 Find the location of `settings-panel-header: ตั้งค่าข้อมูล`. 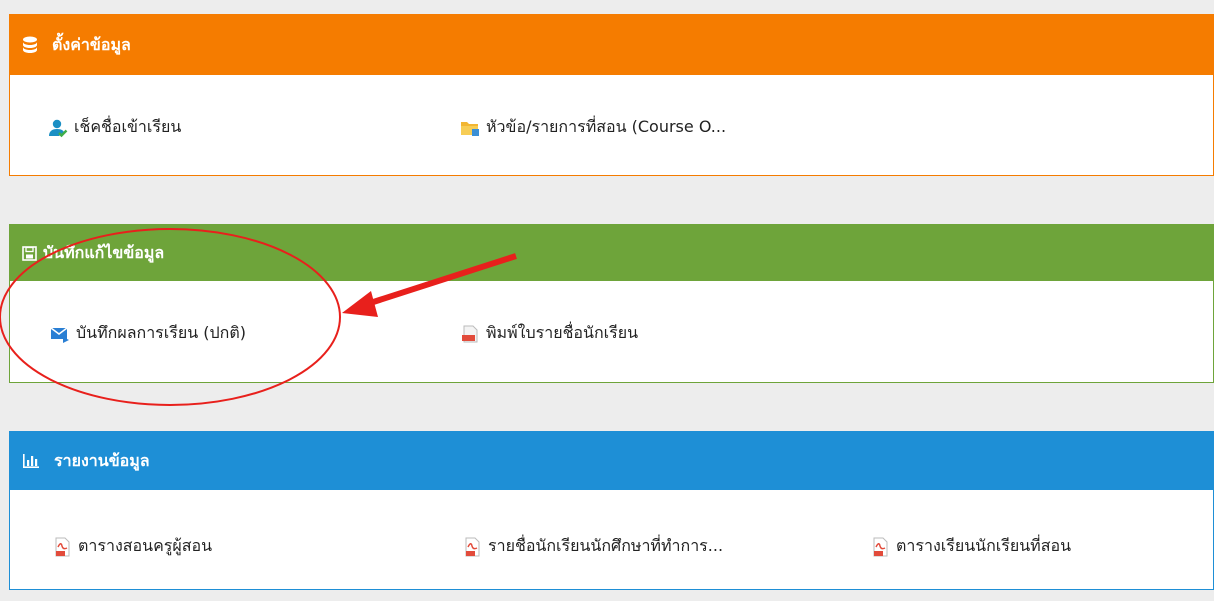

settings-panel-header: ตั้งค่าข้อมูล is located at coordinates (611, 45).